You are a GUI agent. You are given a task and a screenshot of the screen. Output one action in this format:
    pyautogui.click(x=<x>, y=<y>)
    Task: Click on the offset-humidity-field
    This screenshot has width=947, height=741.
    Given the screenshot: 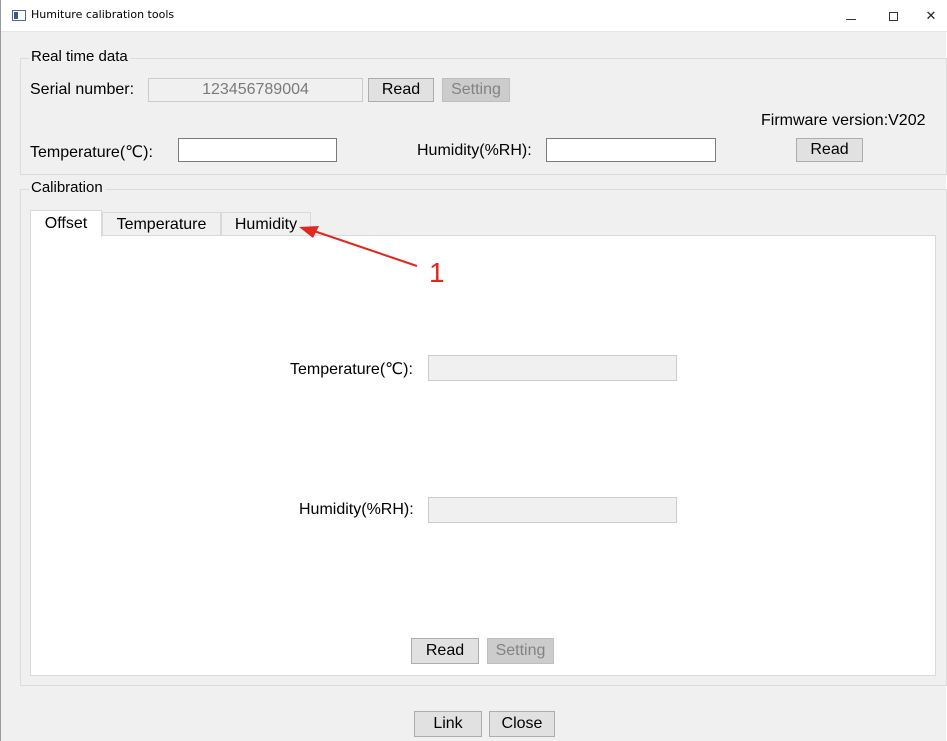 What is the action you would take?
    pyautogui.click(x=552, y=510)
    